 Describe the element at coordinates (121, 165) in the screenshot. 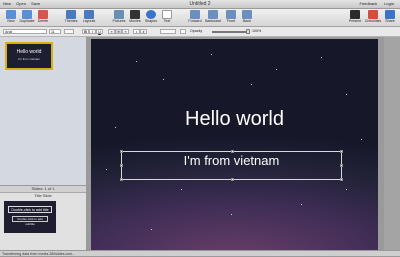

I see `resize-handle-left` at that location.